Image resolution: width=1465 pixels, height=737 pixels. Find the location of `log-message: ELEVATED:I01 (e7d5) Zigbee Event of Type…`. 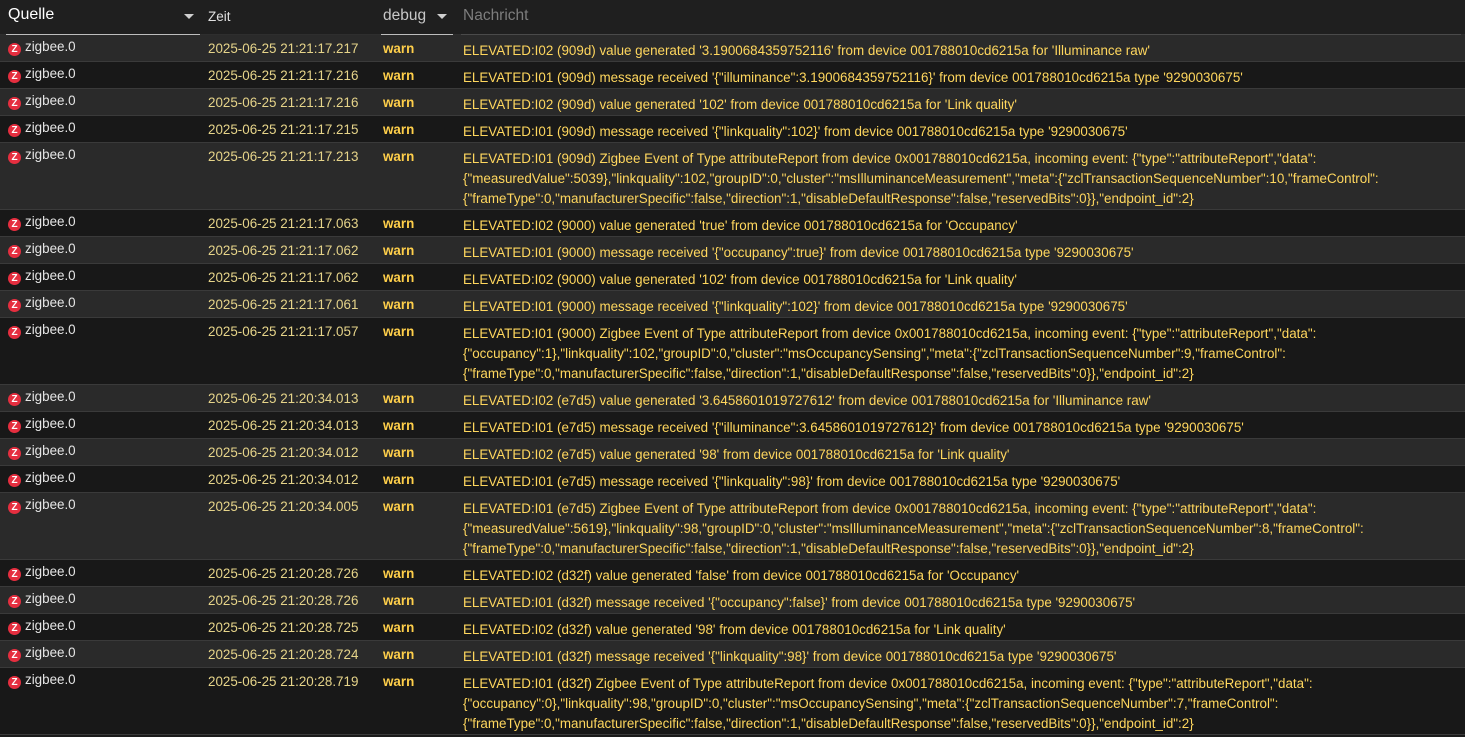

log-message: ELEVATED:I01 (e7d5) Zigbee Event of Type… is located at coordinates (913, 528).